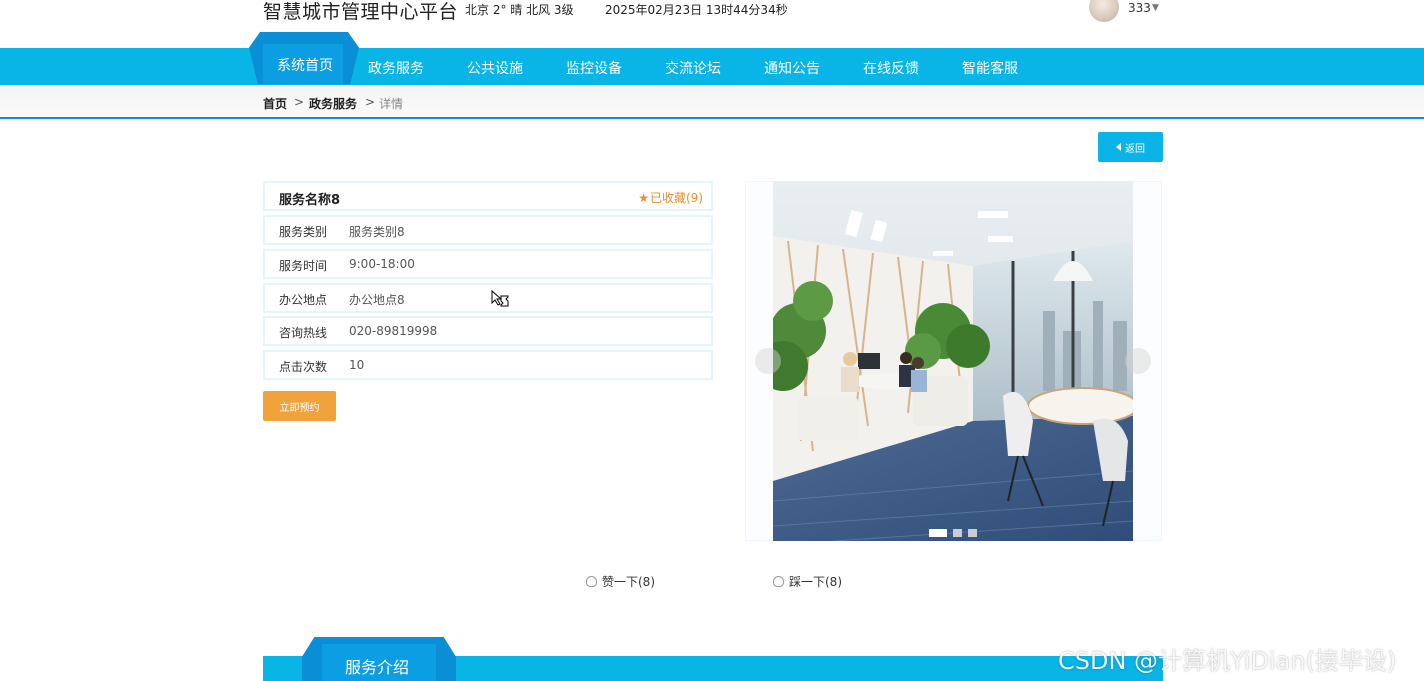  What do you see at coordinates (594, 68) in the screenshot?
I see `nav-item-monitoring: 监控设备` at bounding box center [594, 68].